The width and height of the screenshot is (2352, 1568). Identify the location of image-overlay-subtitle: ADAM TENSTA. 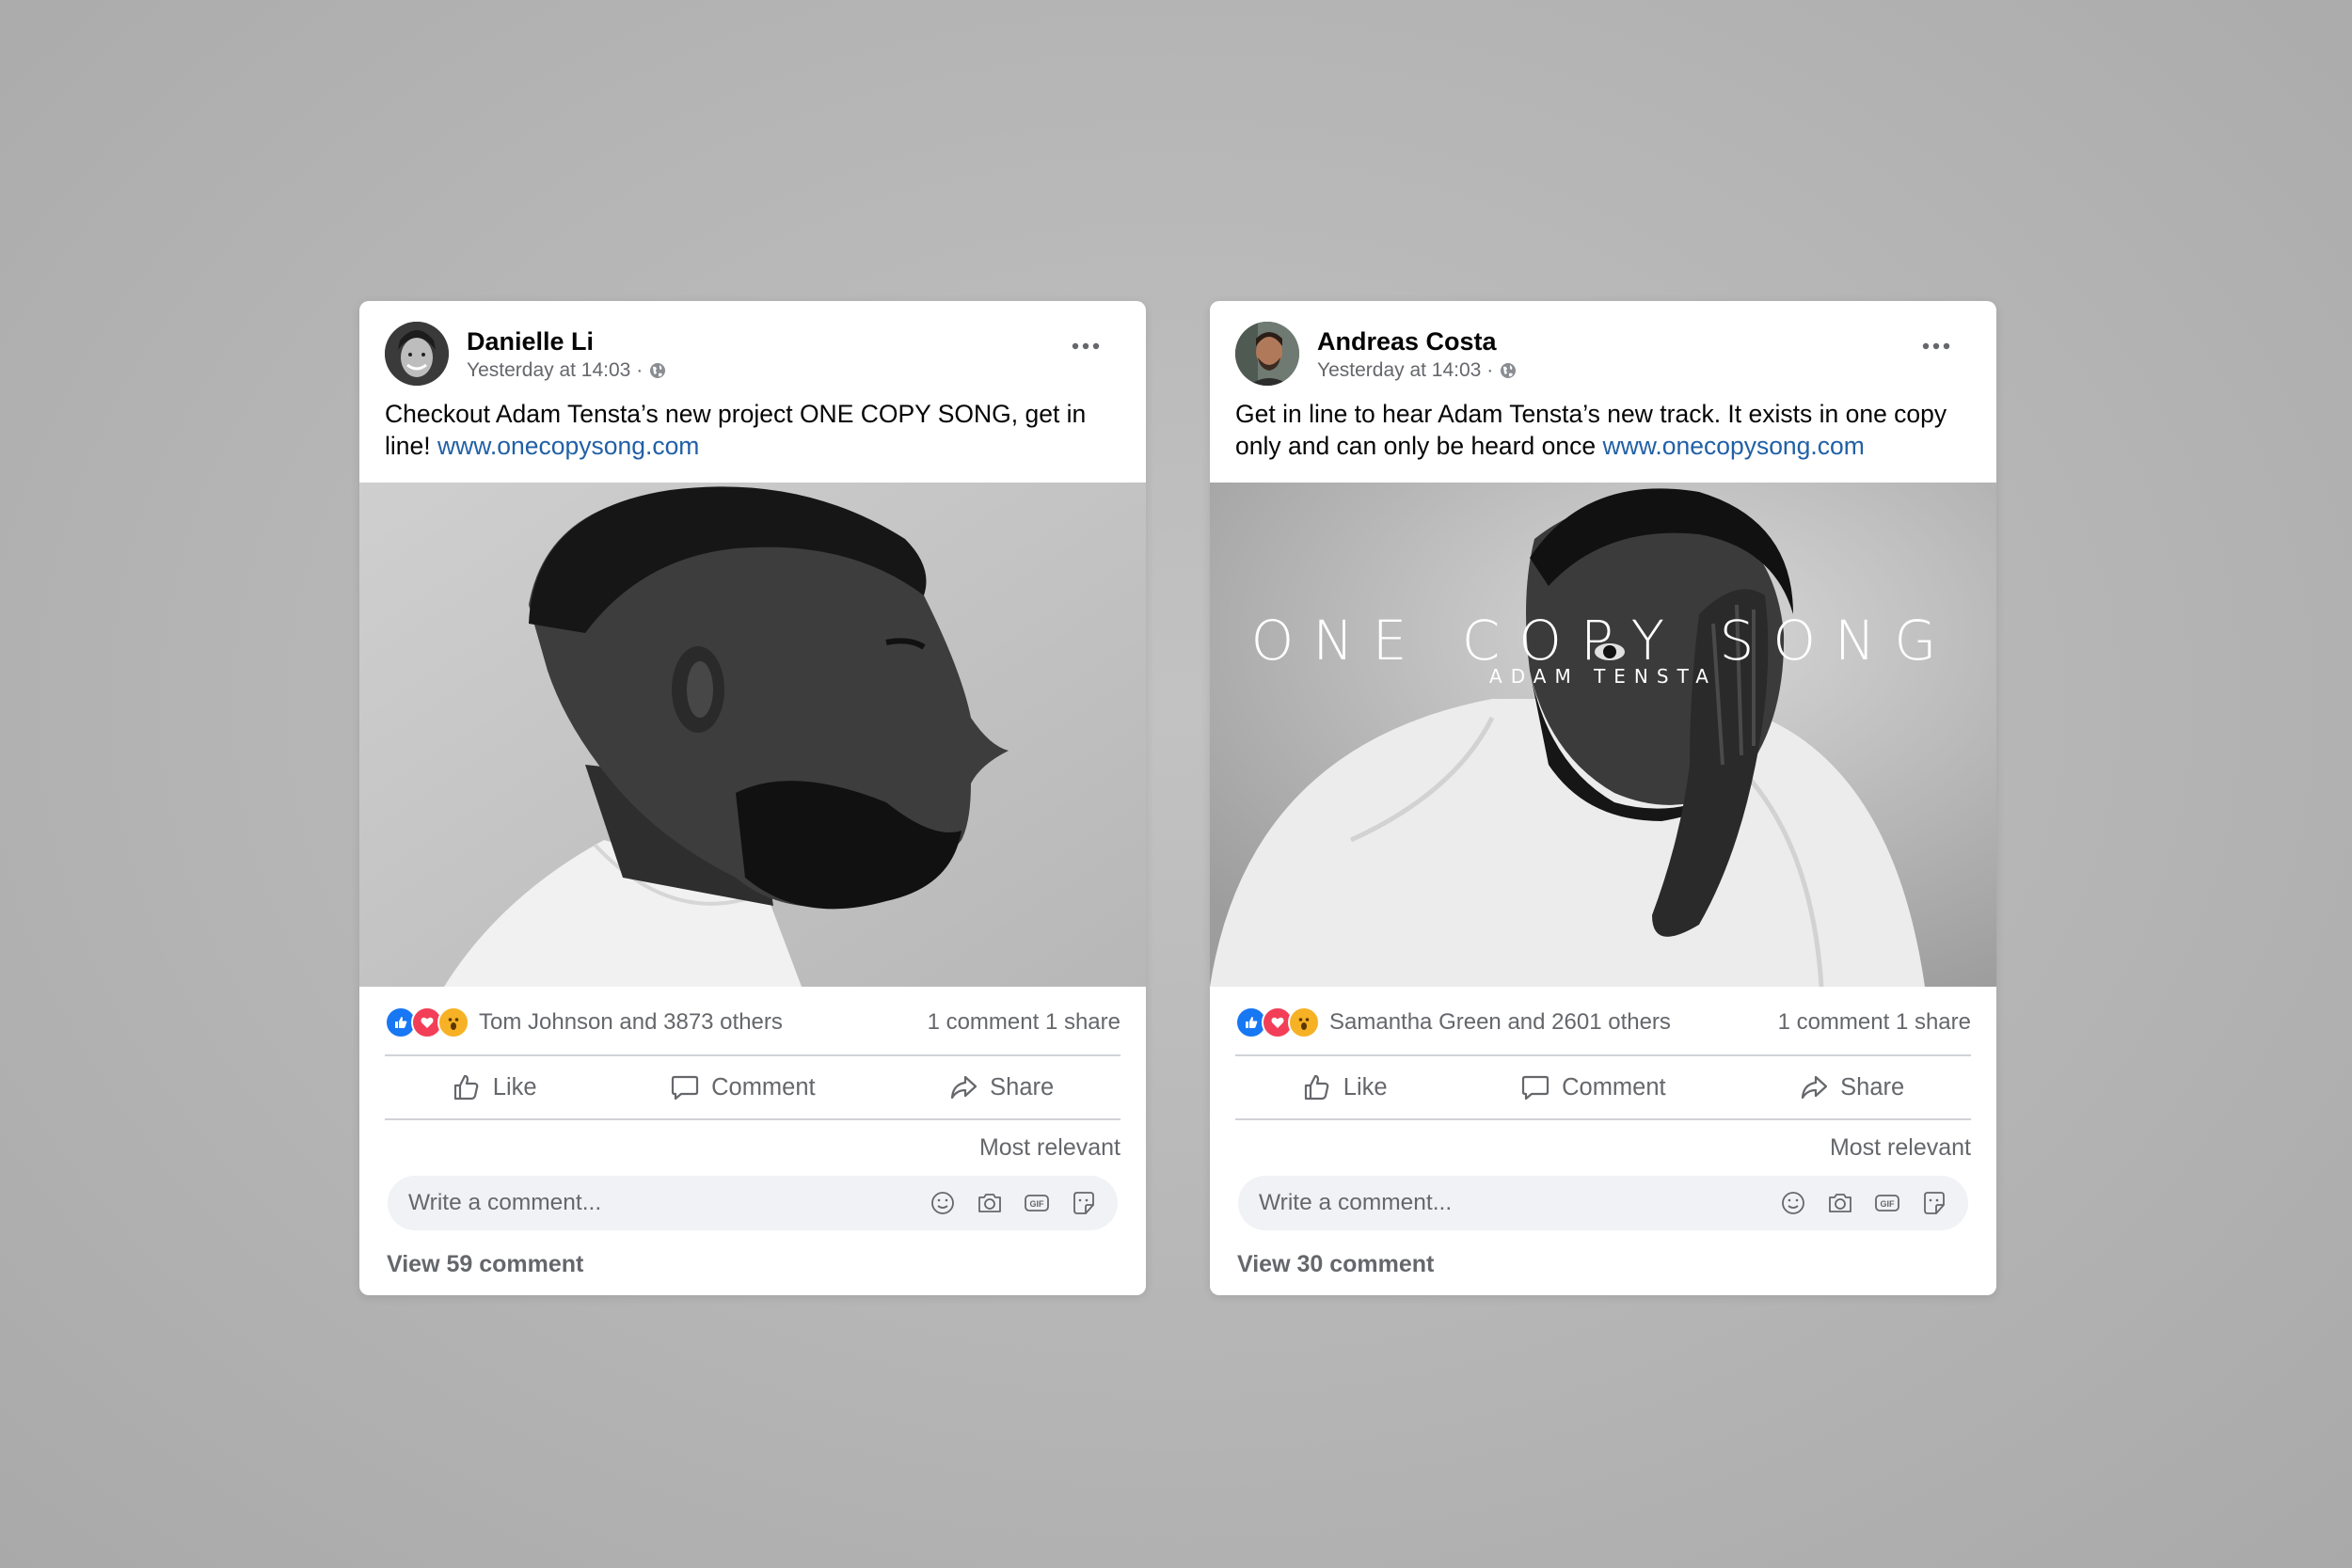
(1603, 677).